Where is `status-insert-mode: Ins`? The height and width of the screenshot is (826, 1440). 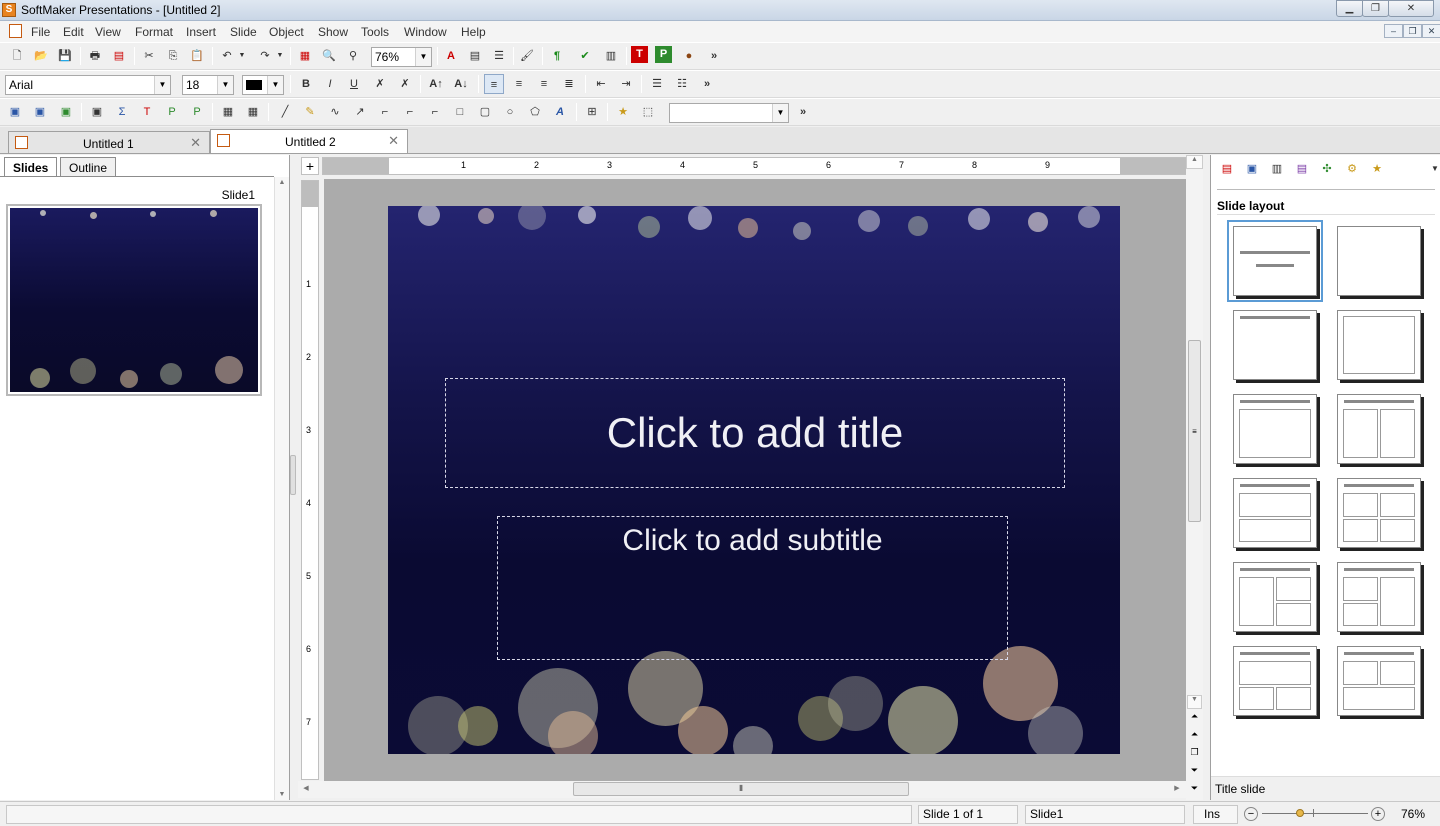
status-insert-mode: Ins is located at coordinates (1215, 814).